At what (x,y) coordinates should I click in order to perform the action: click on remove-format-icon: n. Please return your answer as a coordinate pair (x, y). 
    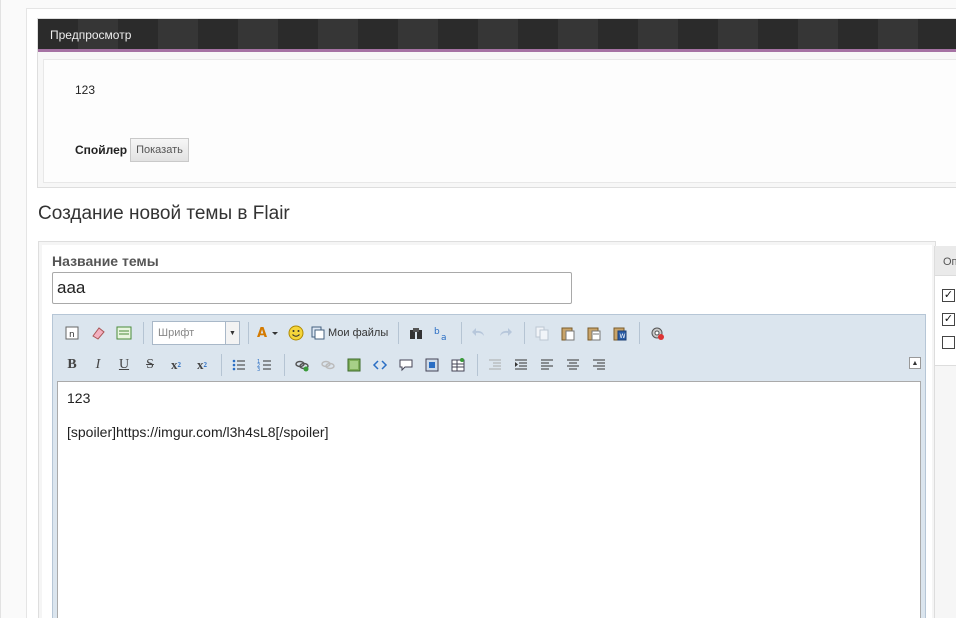
    Looking at the image, I should click on (72, 333).